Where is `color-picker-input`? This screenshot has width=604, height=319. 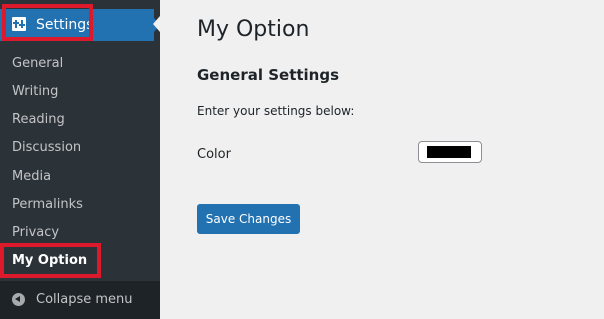 color-picker-input is located at coordinates (450, 152).